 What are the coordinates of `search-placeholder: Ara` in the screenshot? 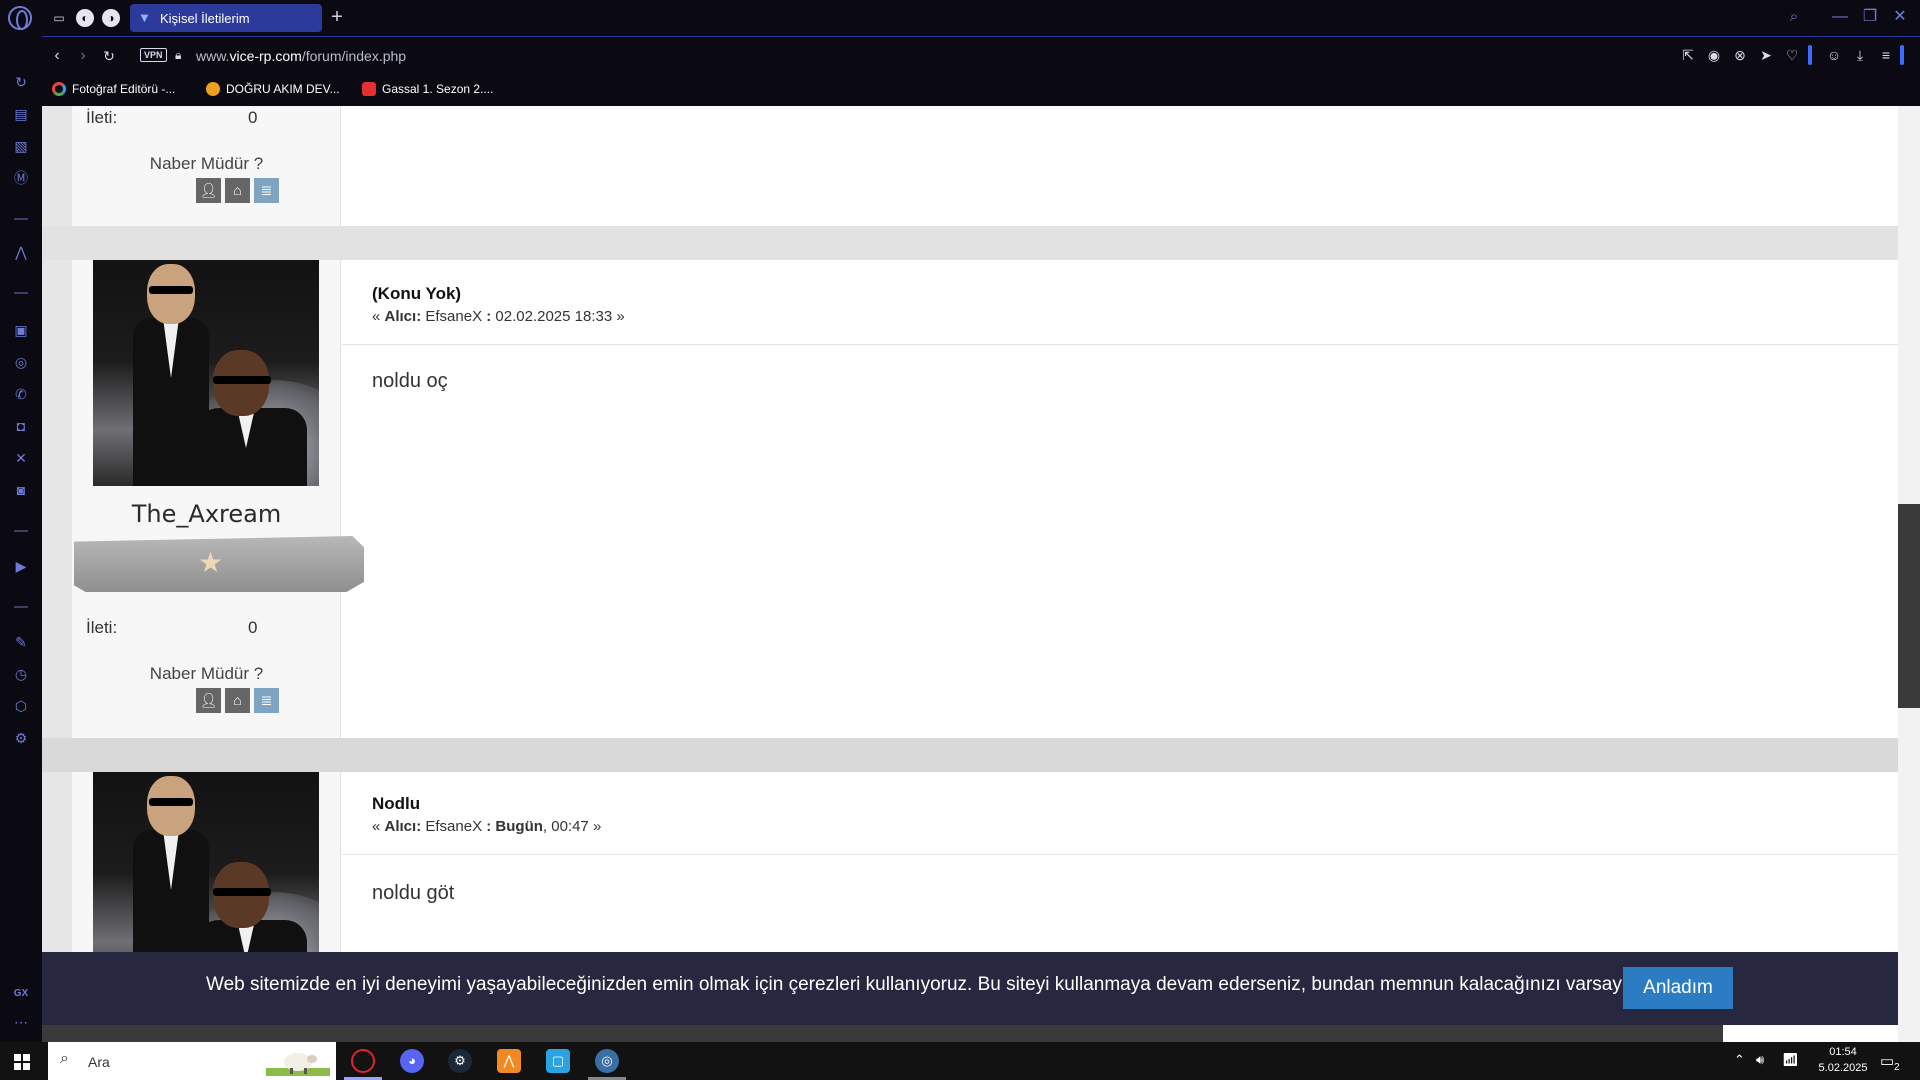 It's located at (99, 1062).